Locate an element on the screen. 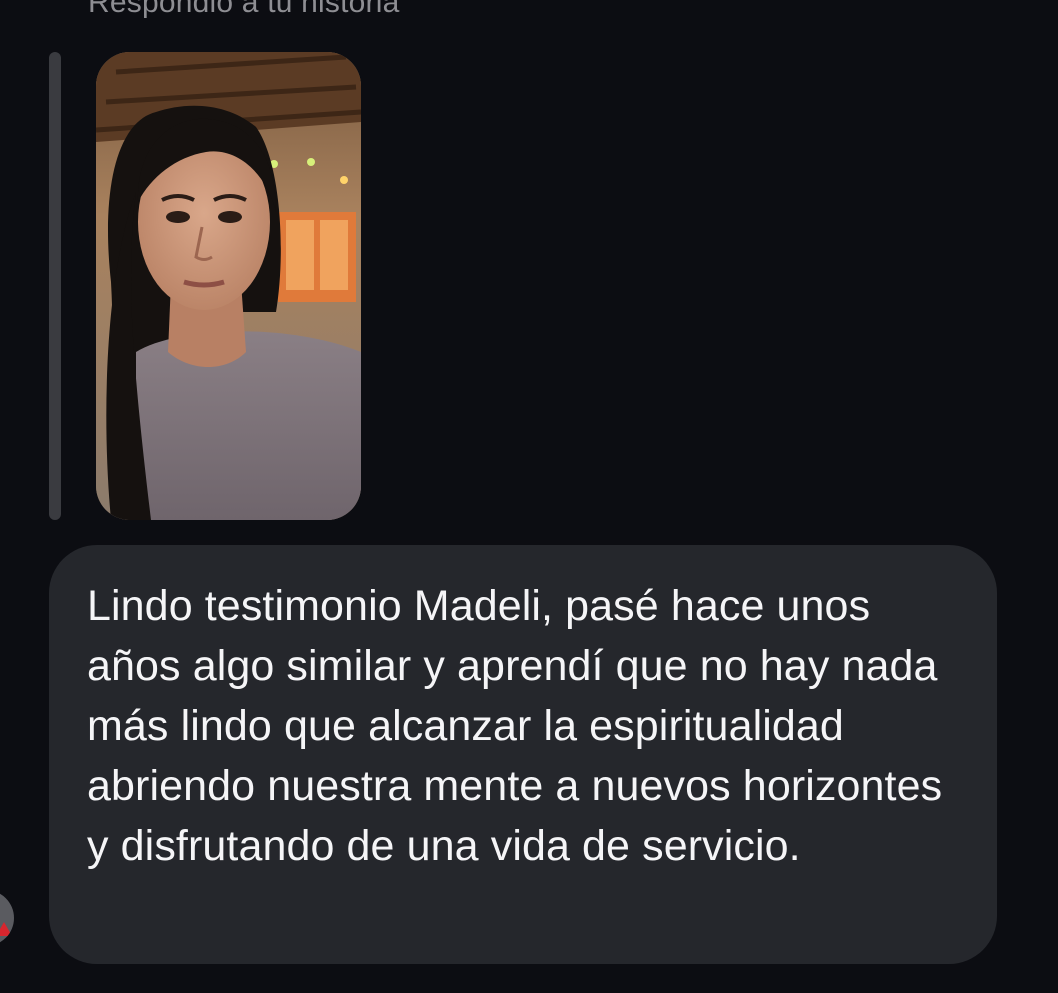 The width and height of the screenshot is (1058, 993). story-thumbnail is located at coordinates (228, 286).